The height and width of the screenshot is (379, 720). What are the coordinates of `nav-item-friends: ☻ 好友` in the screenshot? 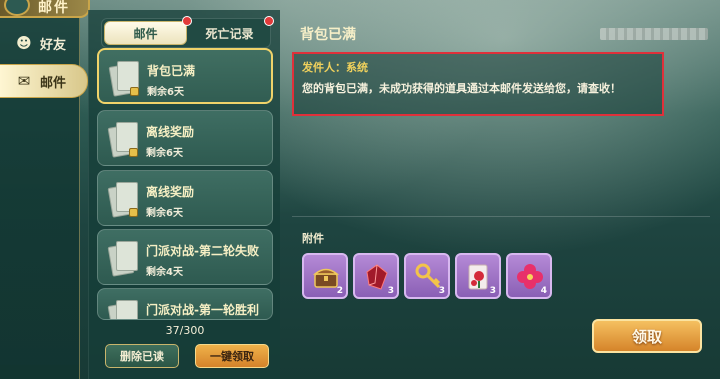 It's located at (40, 43).